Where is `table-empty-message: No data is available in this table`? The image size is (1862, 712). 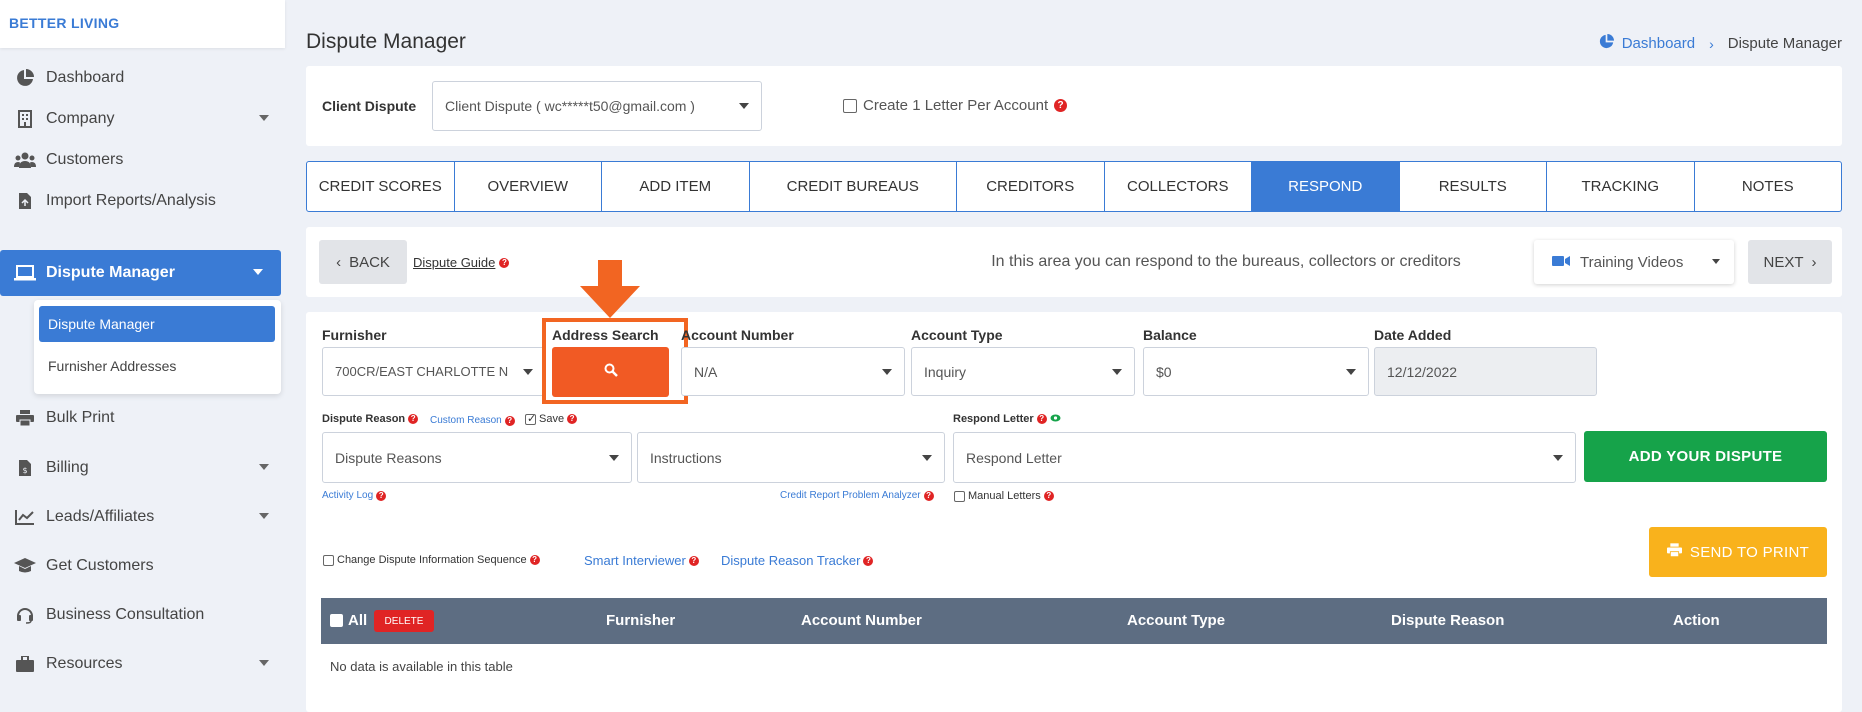 table-empty-message: No data is available in this table is located at coordinates (421, 666).